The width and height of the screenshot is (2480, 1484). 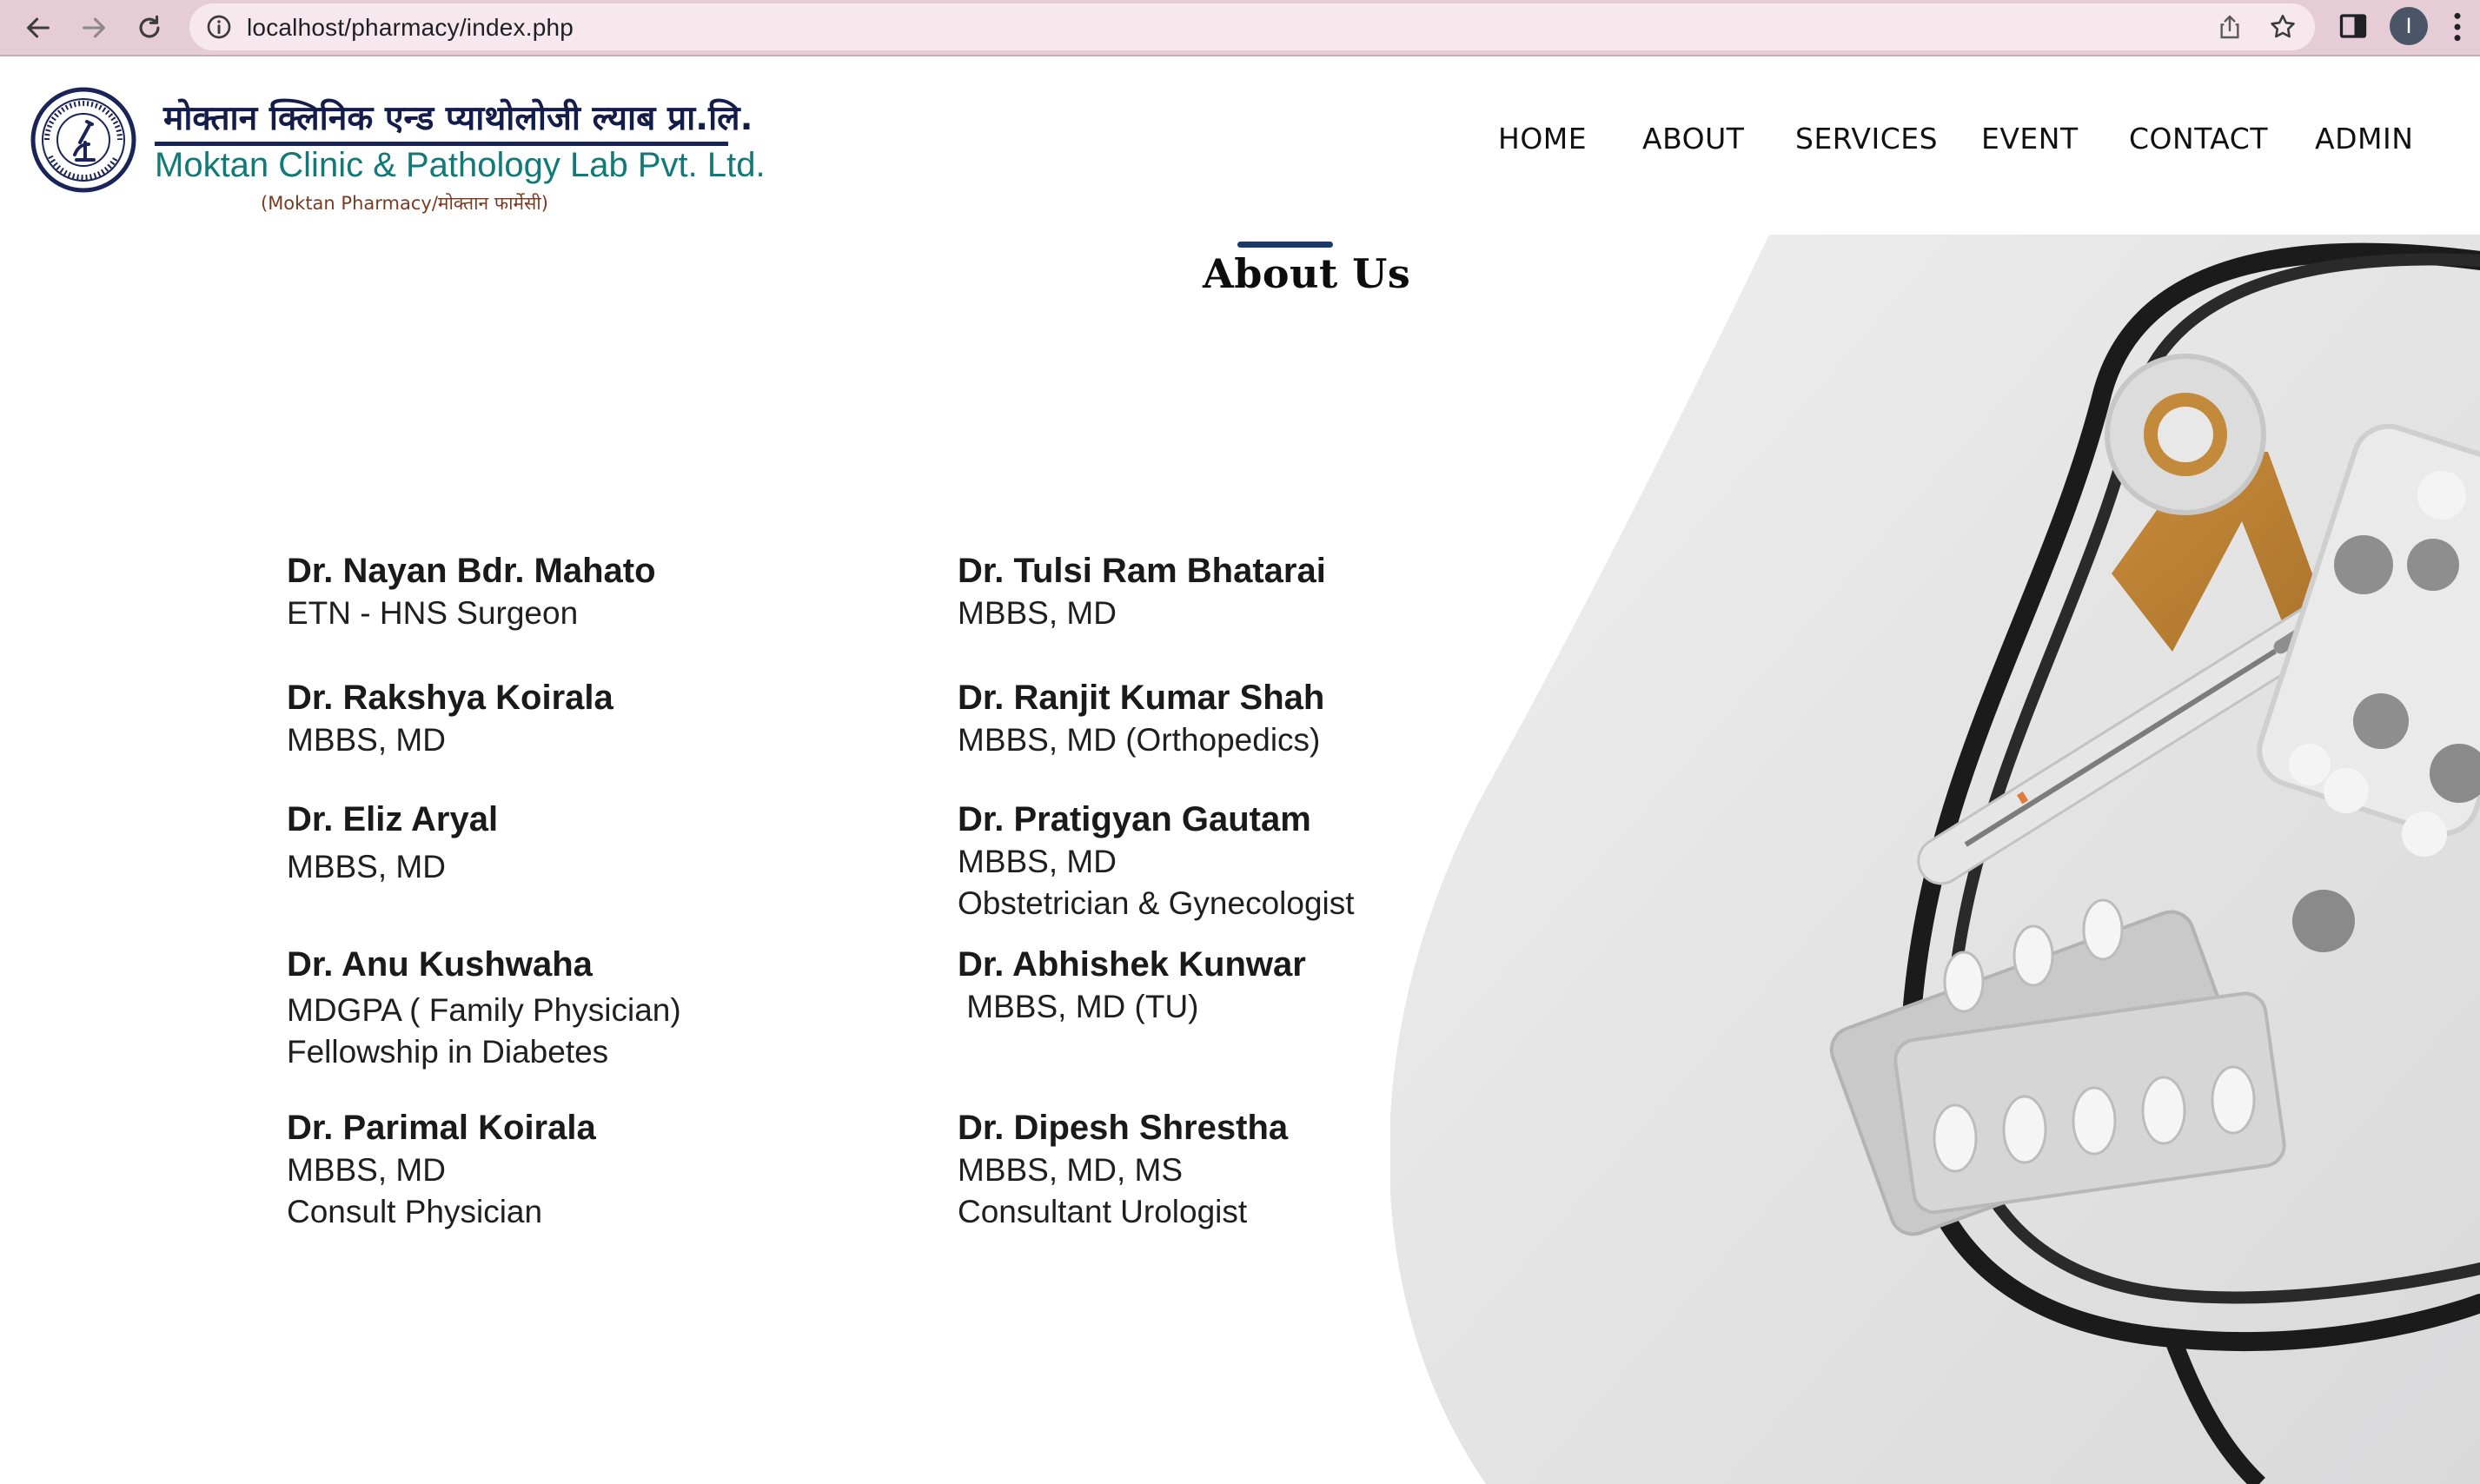 What do you see at coordinates (2457, 26) in the screenshot?
I see `more-menu-icon` at bounding box center [2457, 26].